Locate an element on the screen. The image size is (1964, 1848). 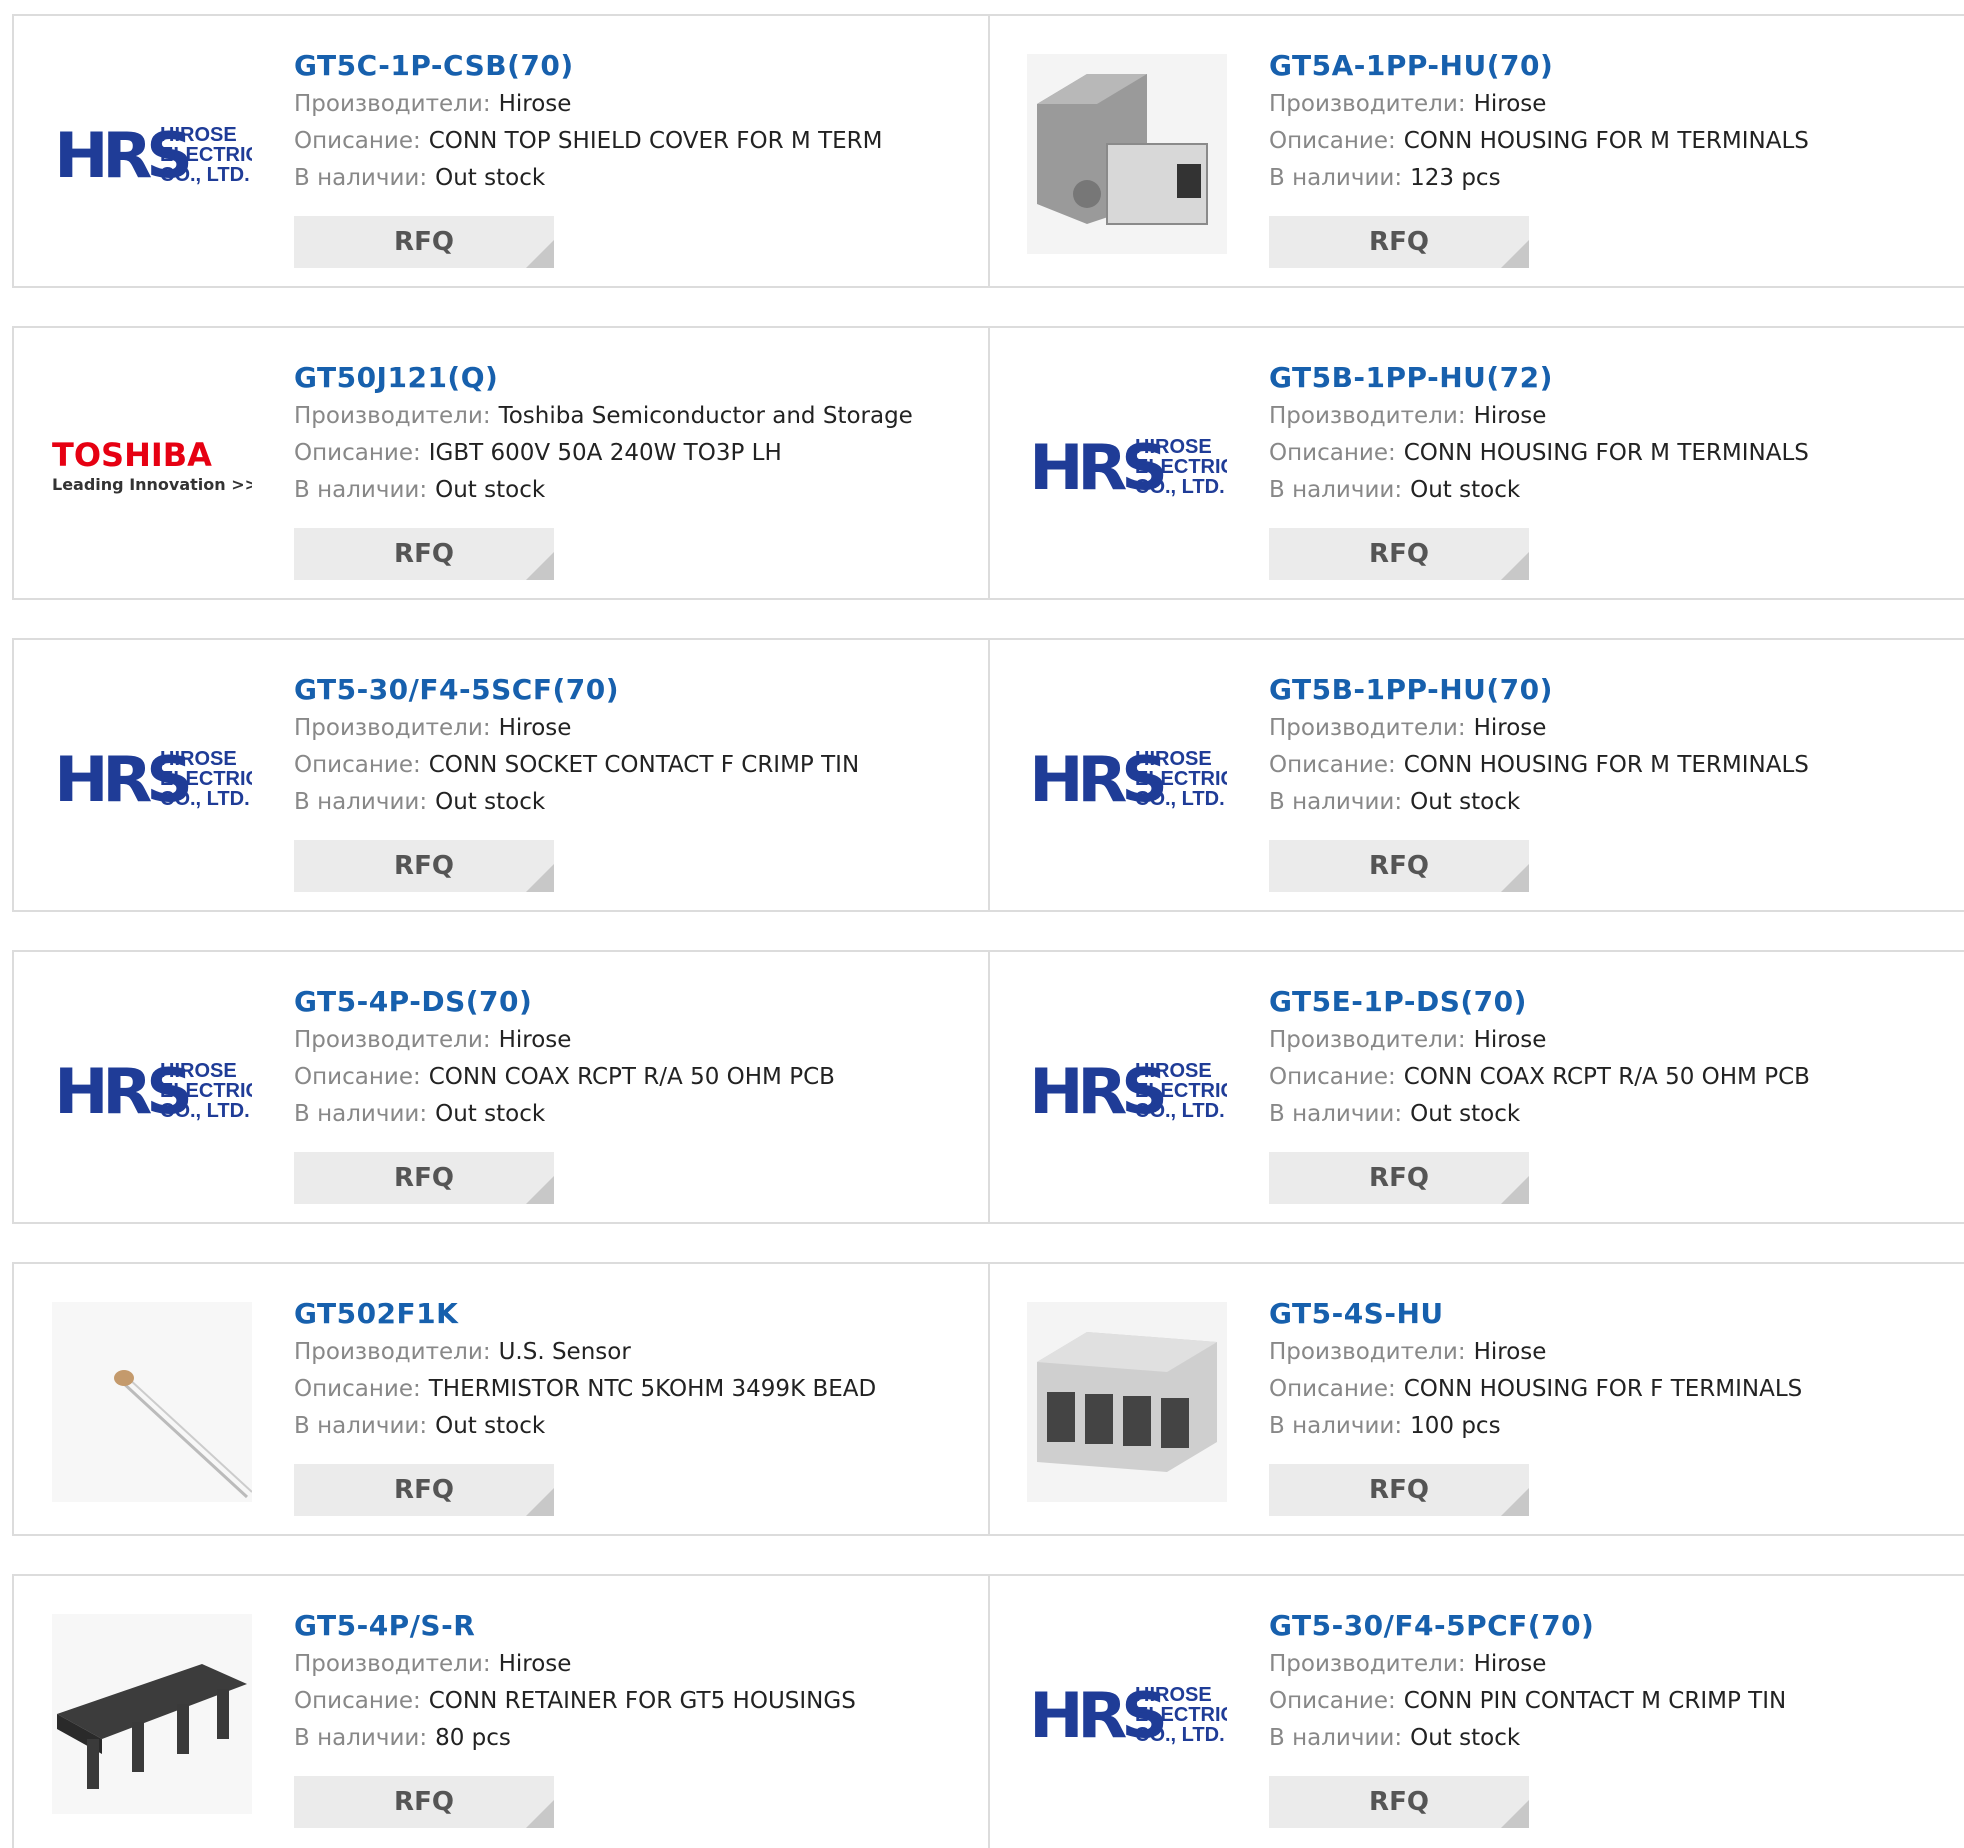
description-value: CONN TOP SHIELD COVER FOR M TERM is located at coordinates (655, 141).